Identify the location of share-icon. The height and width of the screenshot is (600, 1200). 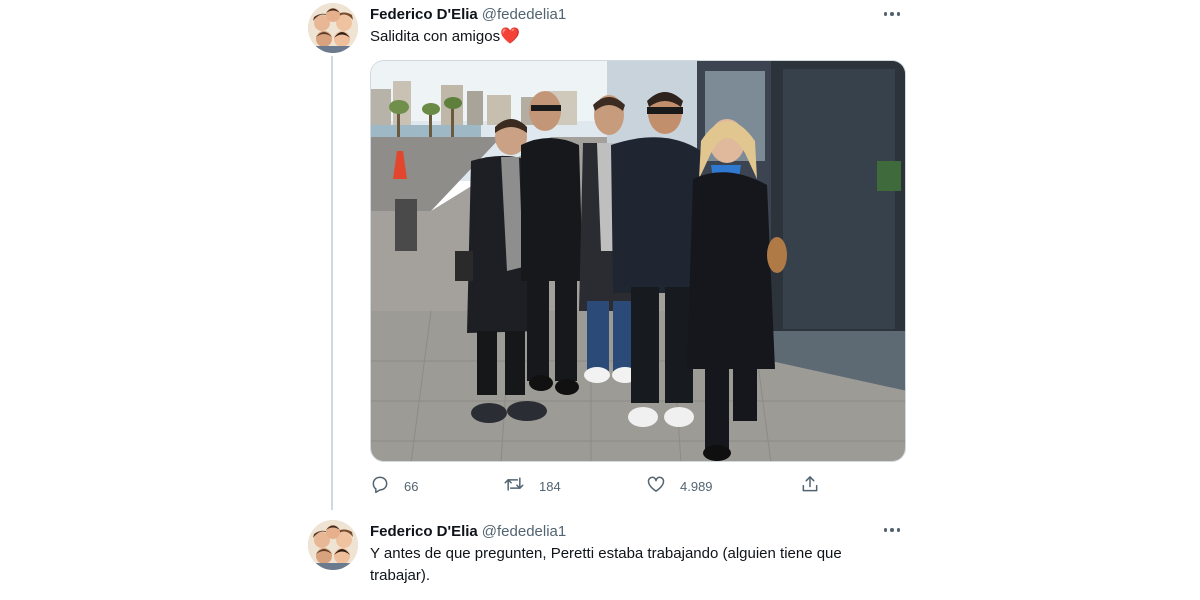
(810, 486).